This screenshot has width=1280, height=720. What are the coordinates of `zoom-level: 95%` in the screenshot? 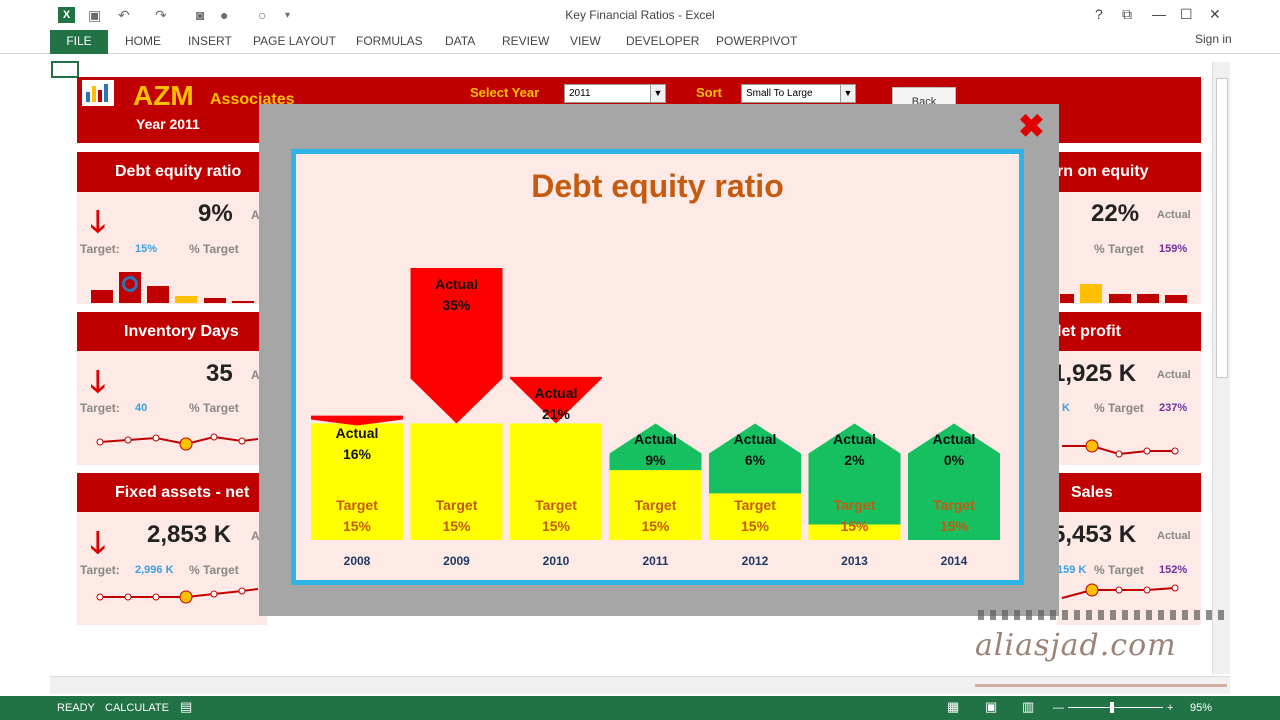 It's located at (1201, 708).